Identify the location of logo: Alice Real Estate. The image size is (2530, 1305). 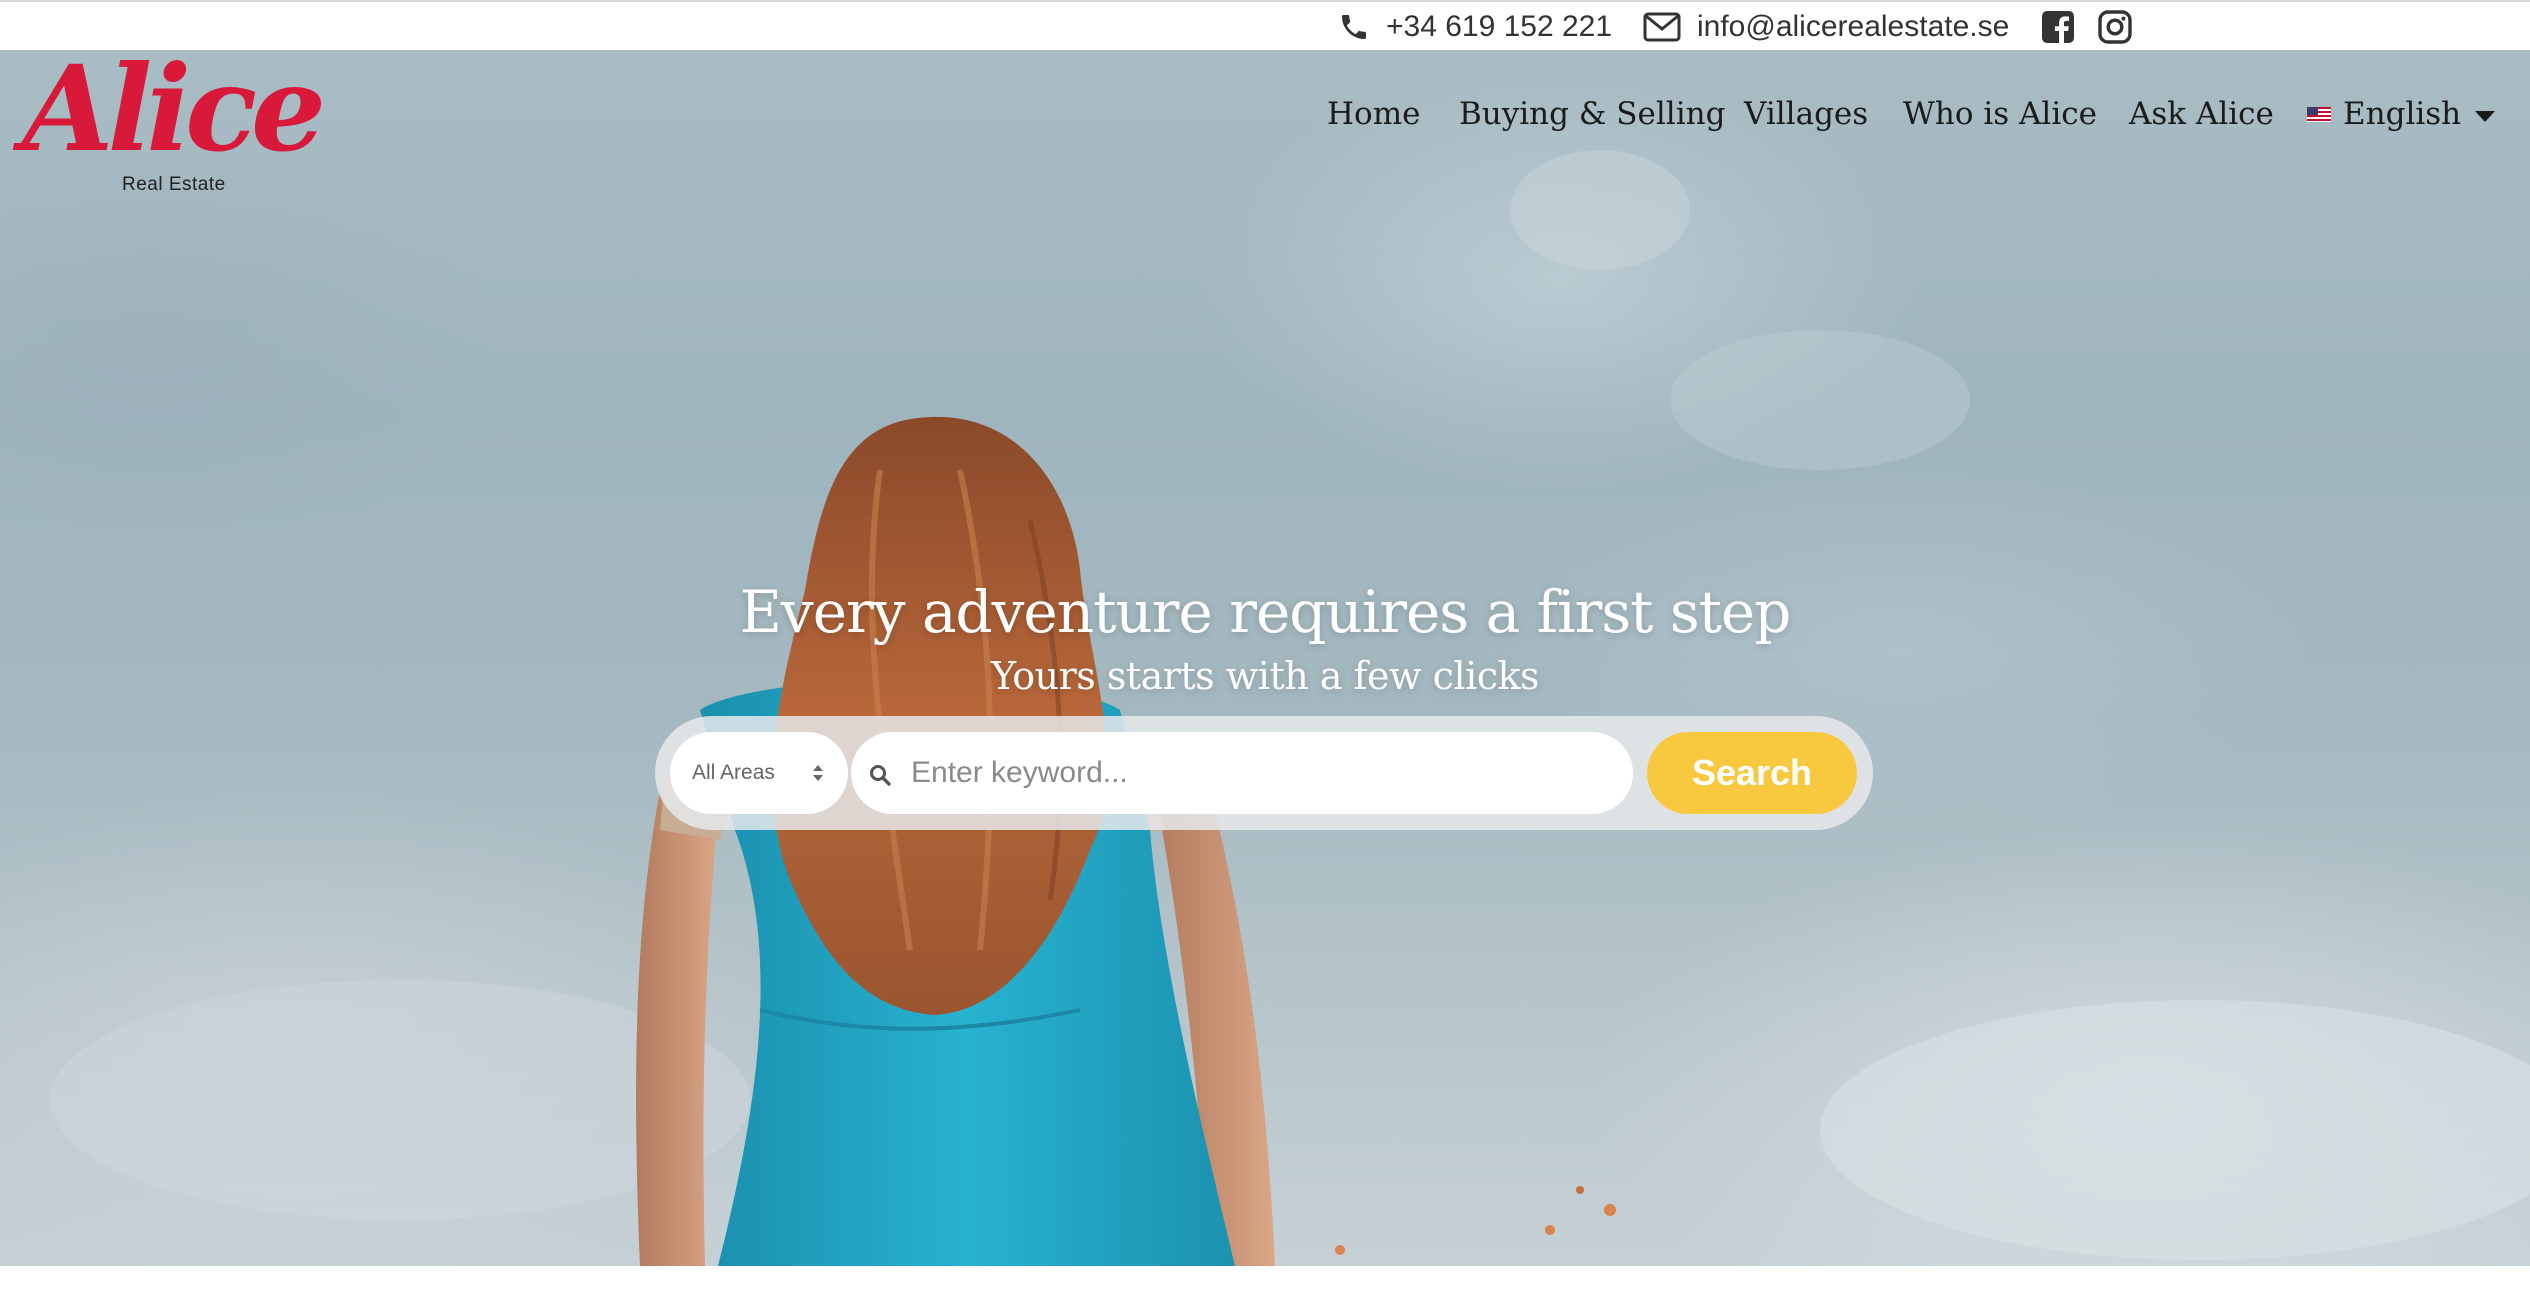
(174, 125).